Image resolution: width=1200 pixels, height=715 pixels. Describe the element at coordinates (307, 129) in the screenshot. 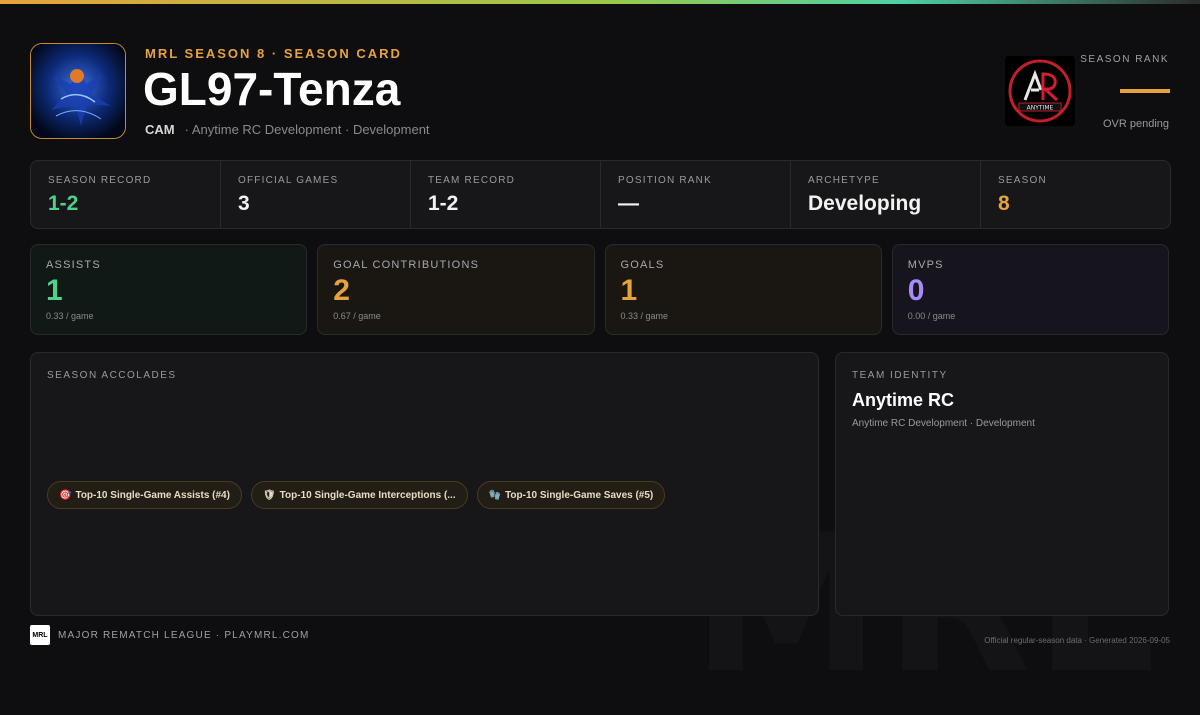

I see `player-team-line: · Anytime RC Development · Development` at that location.